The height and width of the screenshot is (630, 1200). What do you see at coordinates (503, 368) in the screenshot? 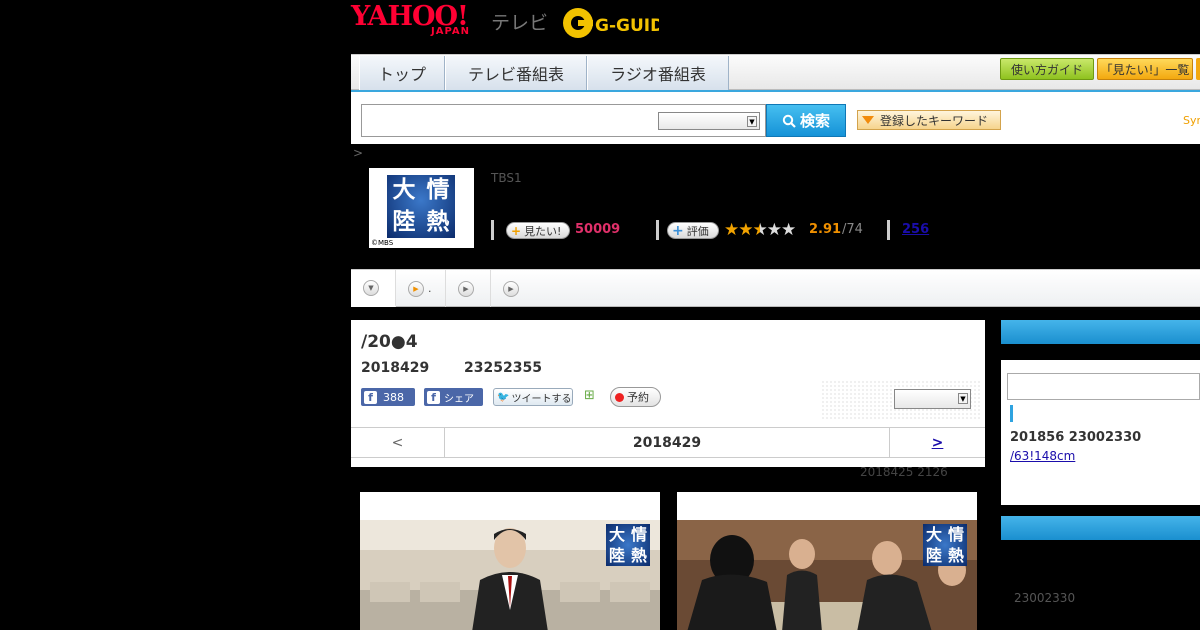
I see `episode-time: 23252355` at bounding box center [503, 368].